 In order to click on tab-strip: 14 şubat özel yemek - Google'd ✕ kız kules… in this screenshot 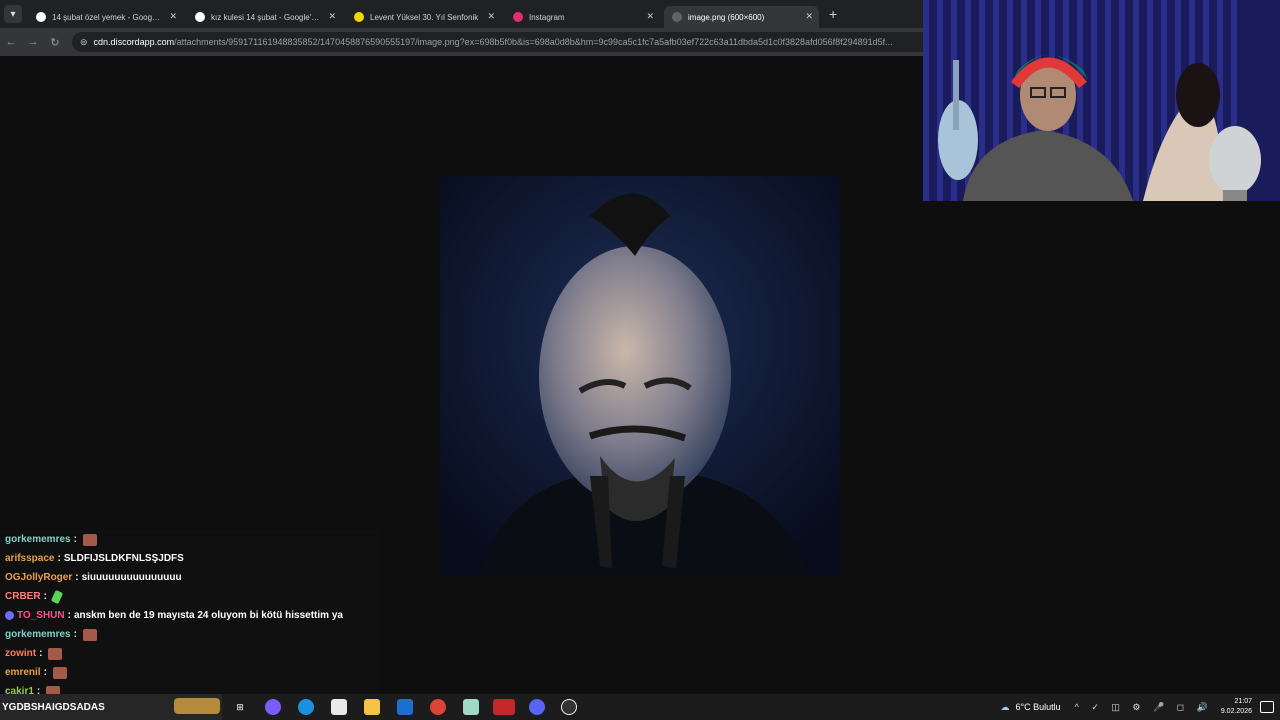, I will do `click(425, 14)`.